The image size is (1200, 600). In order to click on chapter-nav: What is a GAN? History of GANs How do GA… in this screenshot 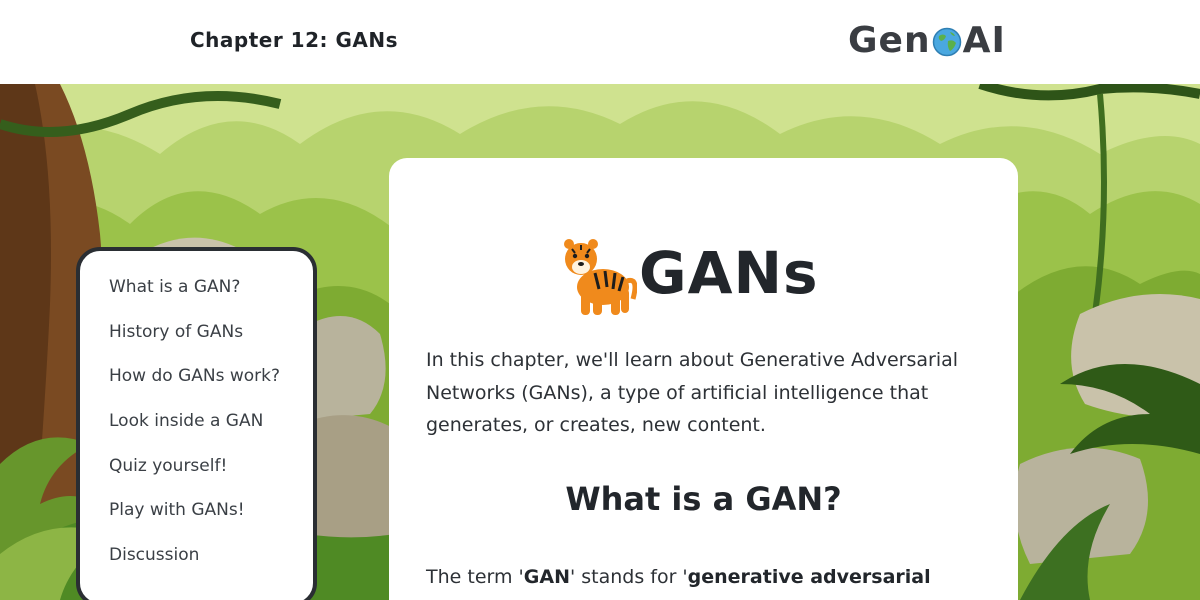, I will do `click(196, 423)`.